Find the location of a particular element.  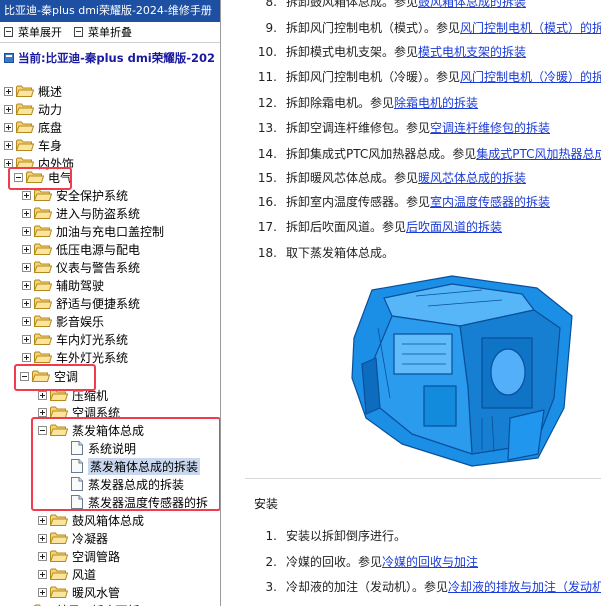

tree-item-control-panel: 鼓风...板度面板 is located at coordinates (80, 603).